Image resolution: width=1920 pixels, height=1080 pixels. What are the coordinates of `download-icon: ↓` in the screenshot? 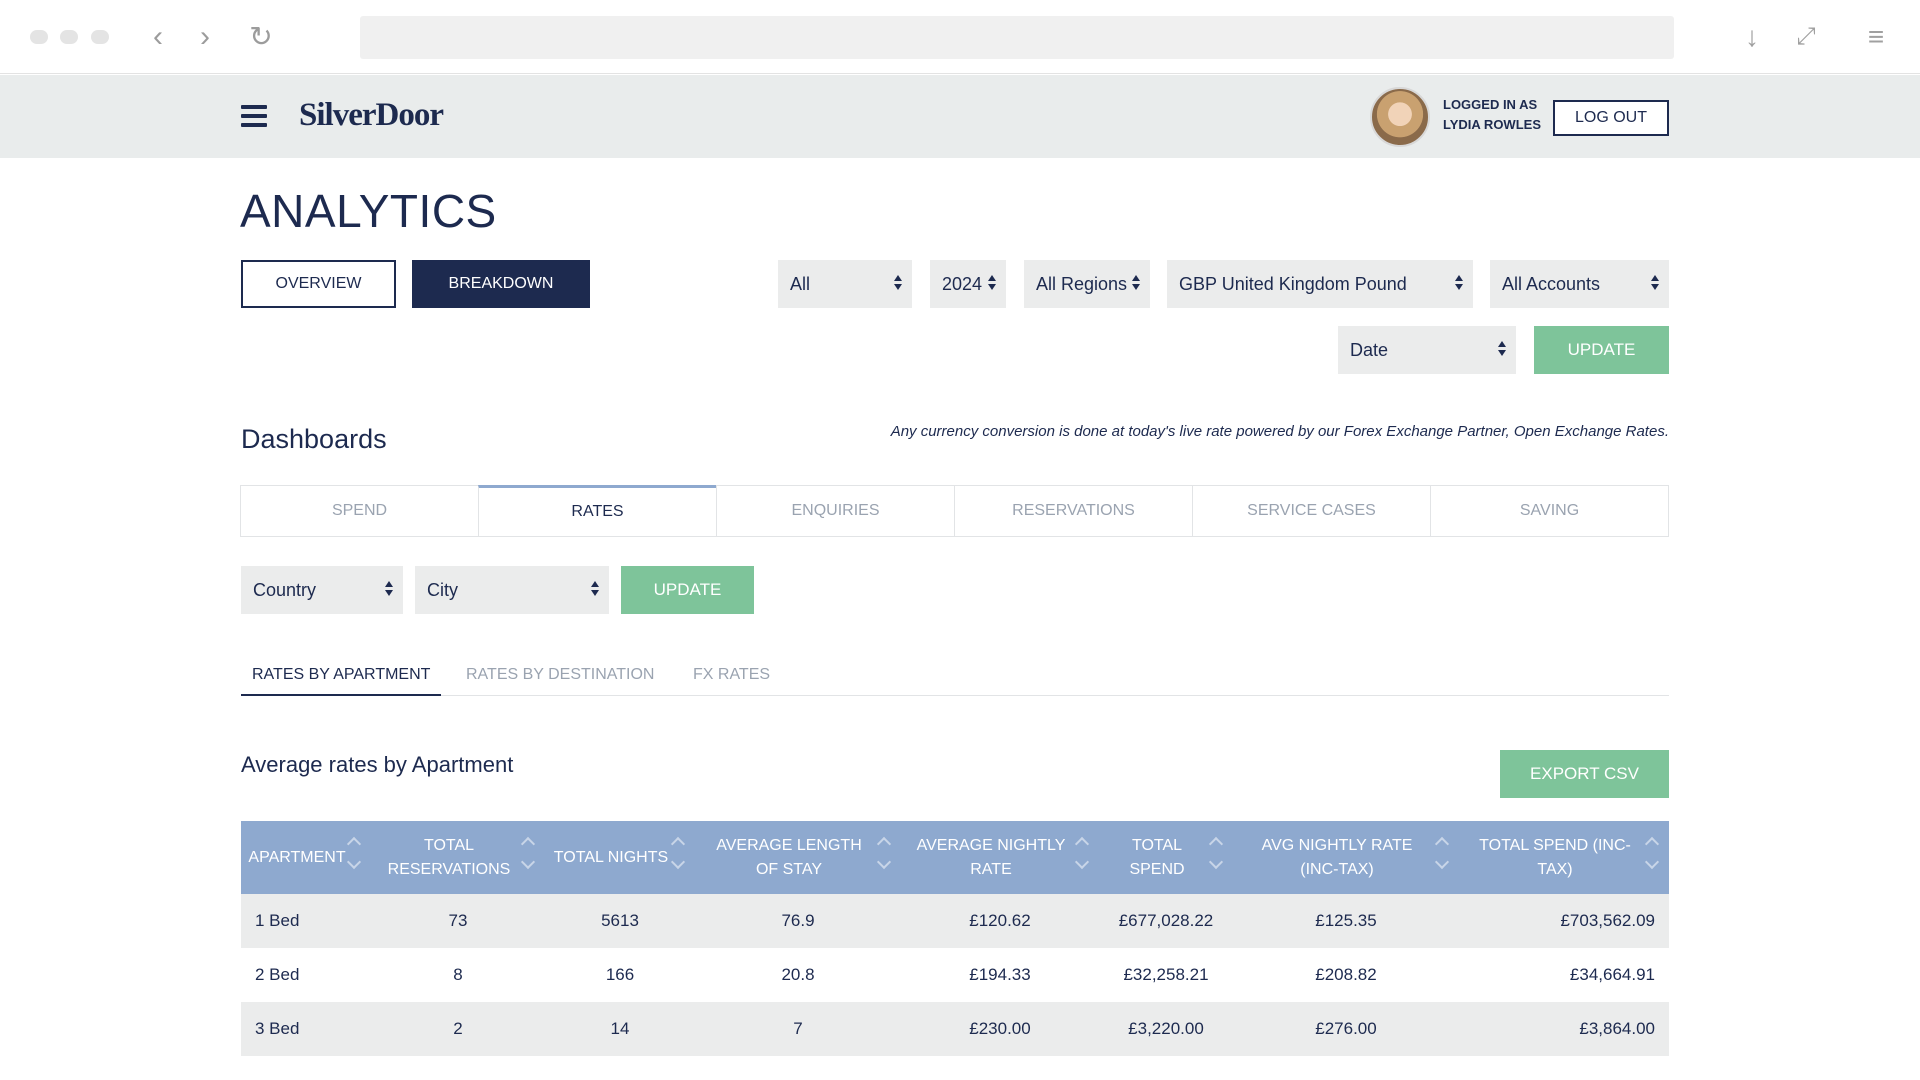 It's located at (1752, 37).